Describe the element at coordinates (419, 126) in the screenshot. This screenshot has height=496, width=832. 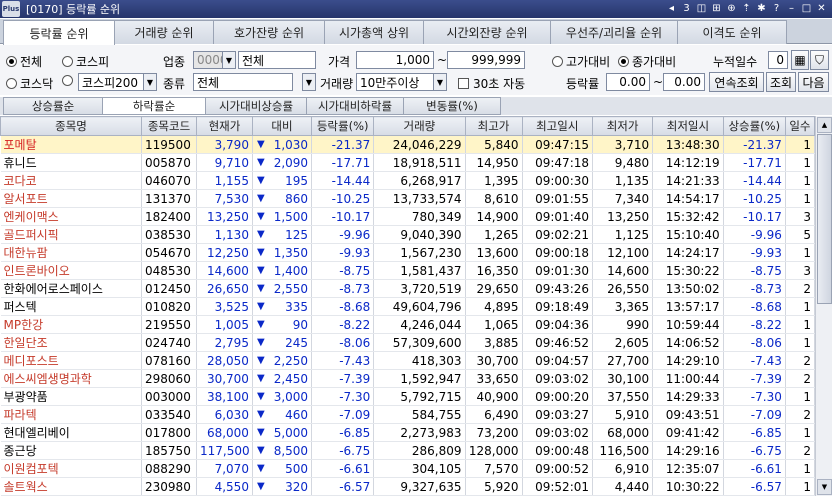
I see `column-header: 거래량` at that location.